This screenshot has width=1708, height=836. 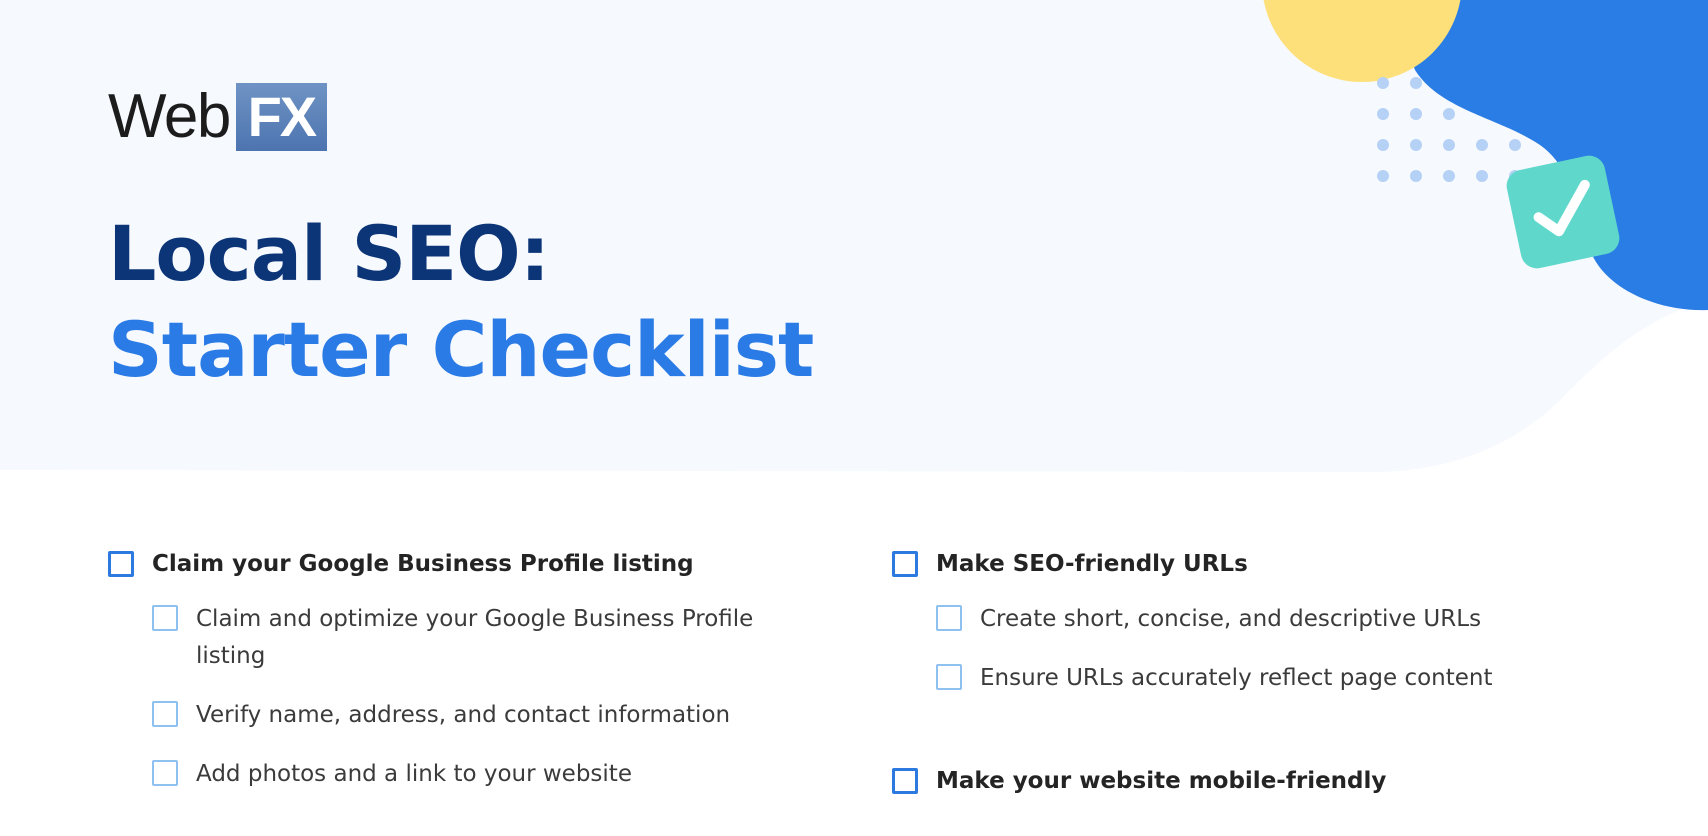 What do you see at coordinates (1092, 564) in the screenshot?
I see `checklist-item-label: Make SEO-friendly URLs` at bounding box center [1092, 564].